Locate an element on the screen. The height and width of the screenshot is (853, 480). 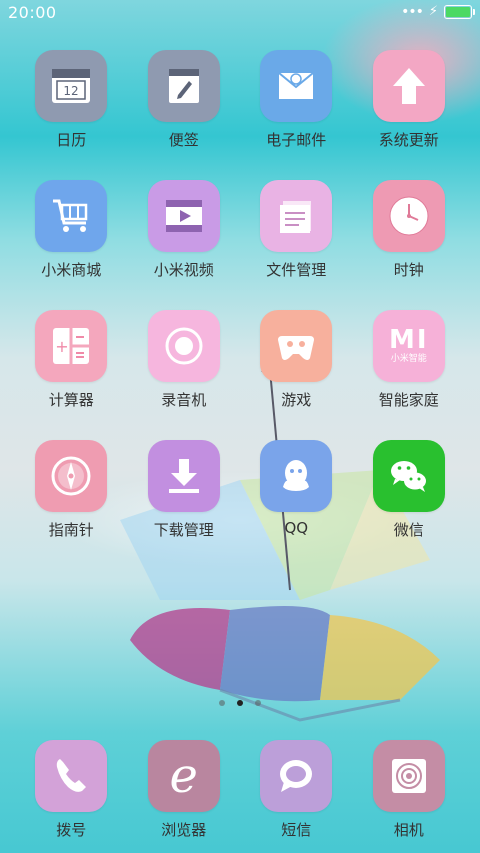
mi-logo: MI is located at coordinates (408, 340).